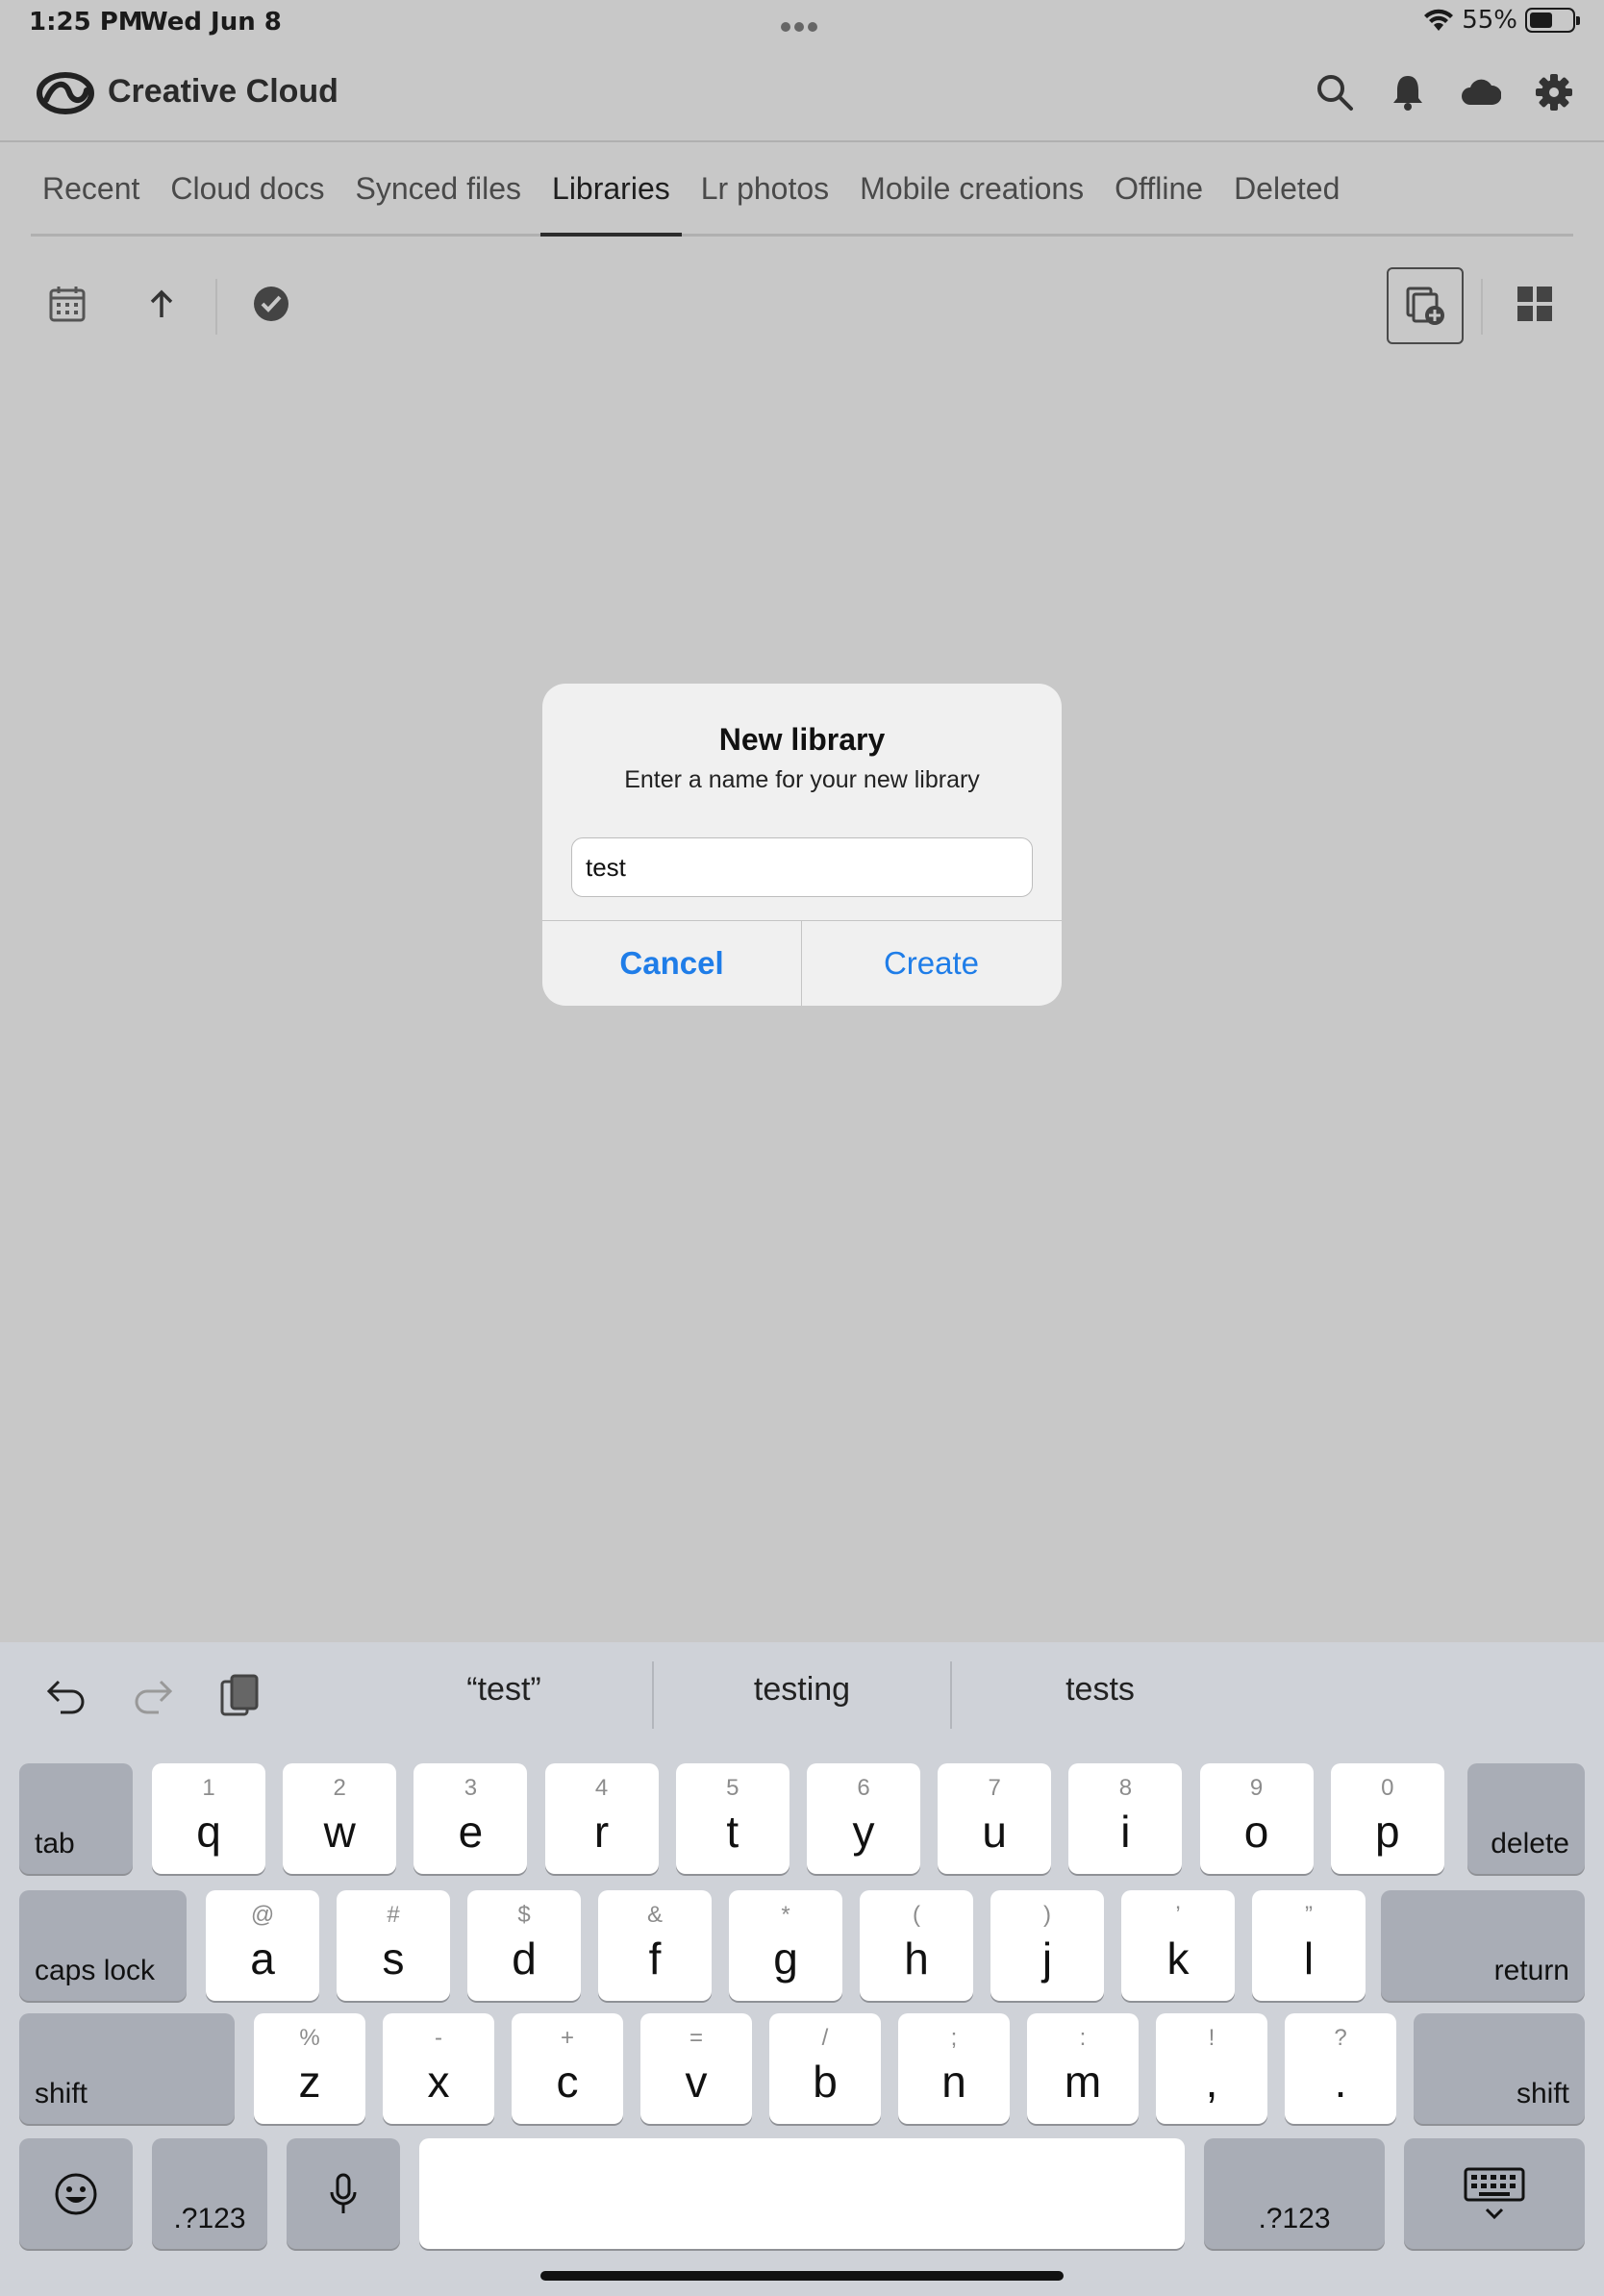  I want to click on key-n: ; n, so click(954, 2068).